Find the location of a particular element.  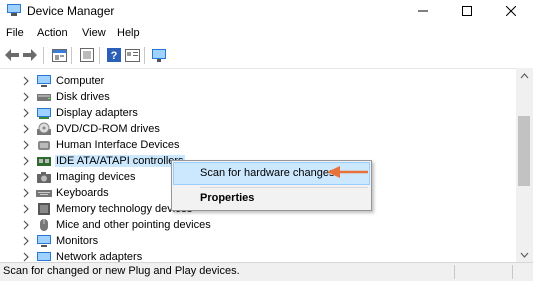

ide-controller-icon is located at coordinates (44, 161).